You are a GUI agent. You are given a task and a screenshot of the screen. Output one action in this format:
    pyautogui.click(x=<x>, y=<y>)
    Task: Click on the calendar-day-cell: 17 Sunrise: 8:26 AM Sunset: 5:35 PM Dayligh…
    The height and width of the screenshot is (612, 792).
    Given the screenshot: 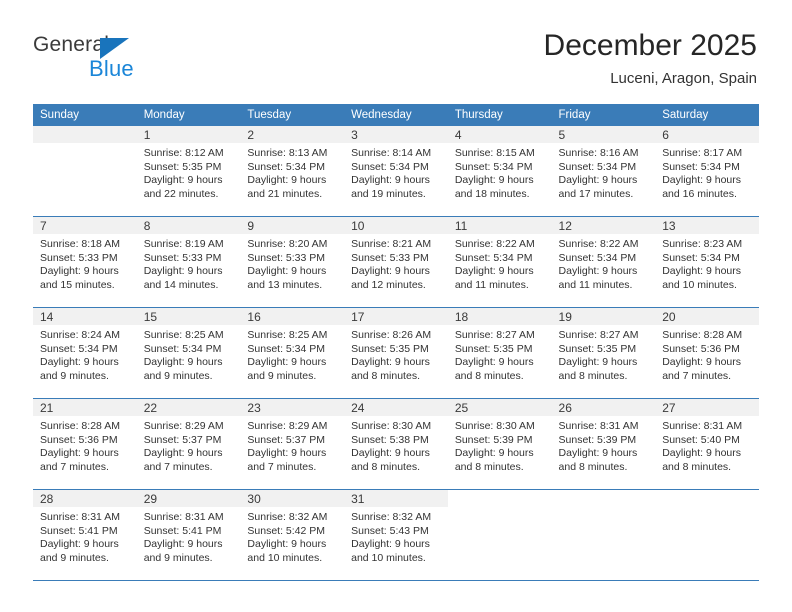 What is the action you would take?
    pyautogui.click(x=396, y=353)
    